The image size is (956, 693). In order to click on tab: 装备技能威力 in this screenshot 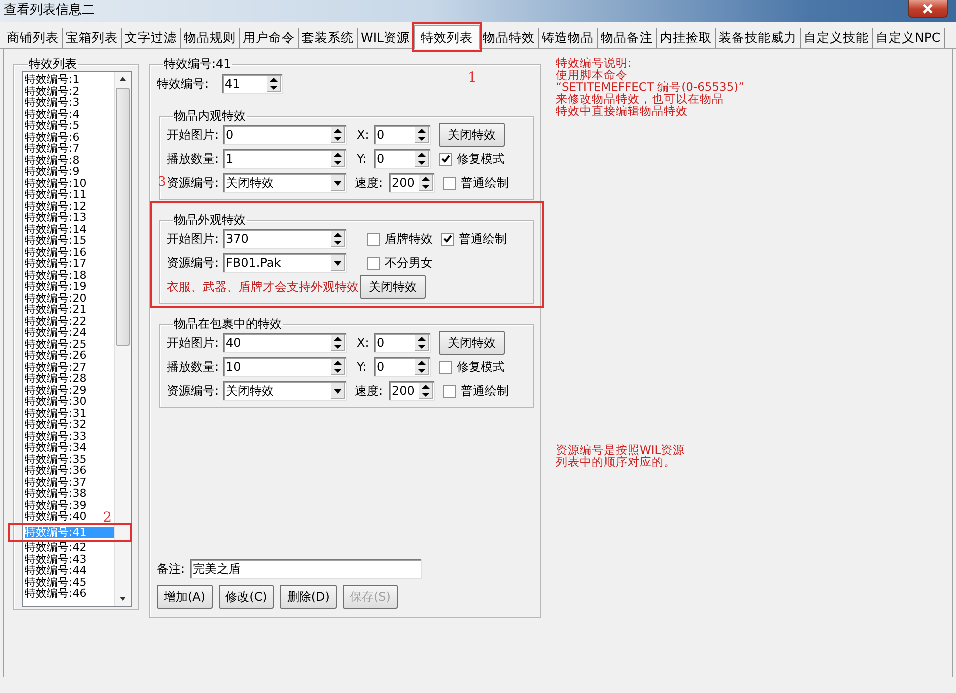, I will do `click(759, 38)`.